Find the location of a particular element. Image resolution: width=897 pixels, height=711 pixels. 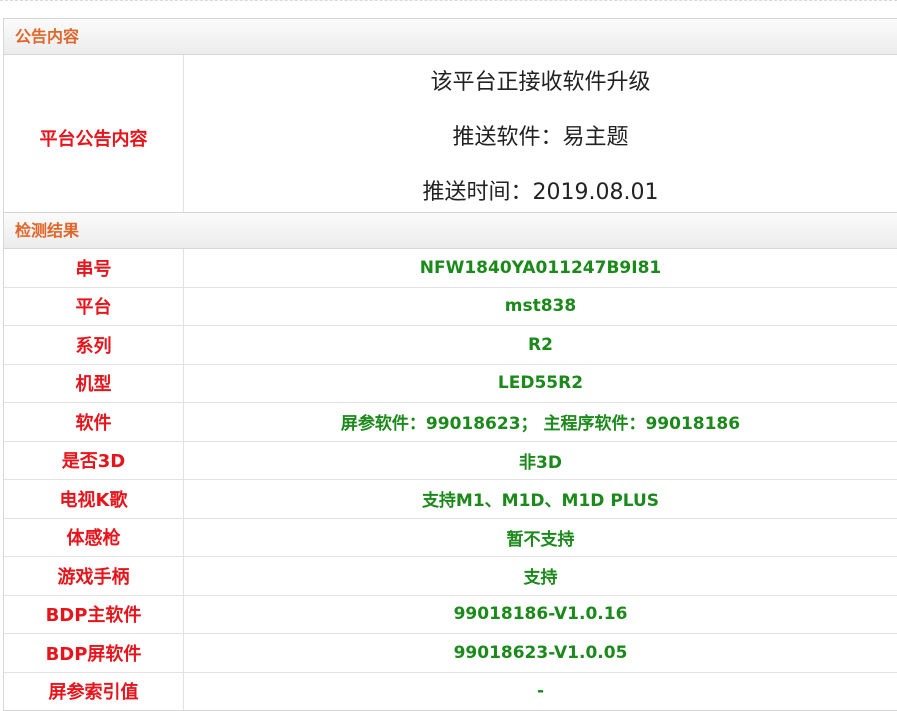

row-value-serial: NFW1840YA011247B9I81 is located at coordinates (540, 268).